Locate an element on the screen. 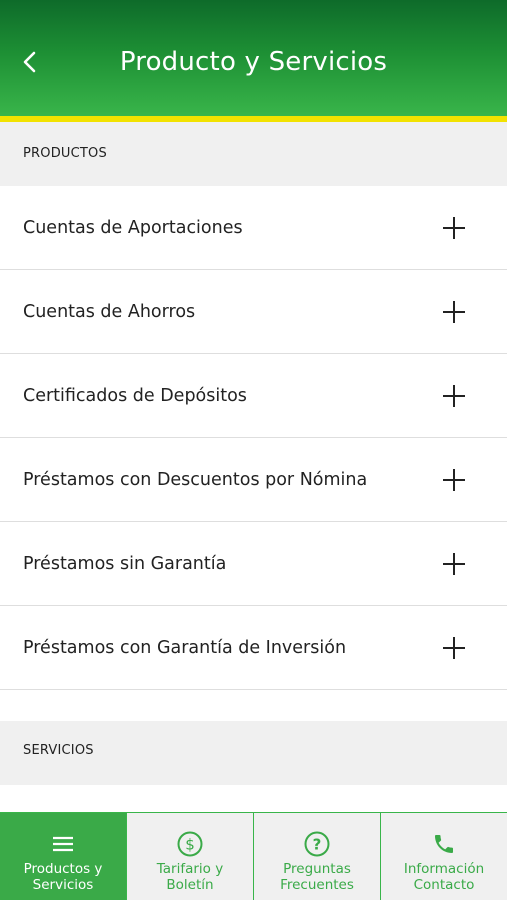 The height and width of the screenshot is (900, 507). tab-label: Información Contacto is located at coordinates (444, 877).